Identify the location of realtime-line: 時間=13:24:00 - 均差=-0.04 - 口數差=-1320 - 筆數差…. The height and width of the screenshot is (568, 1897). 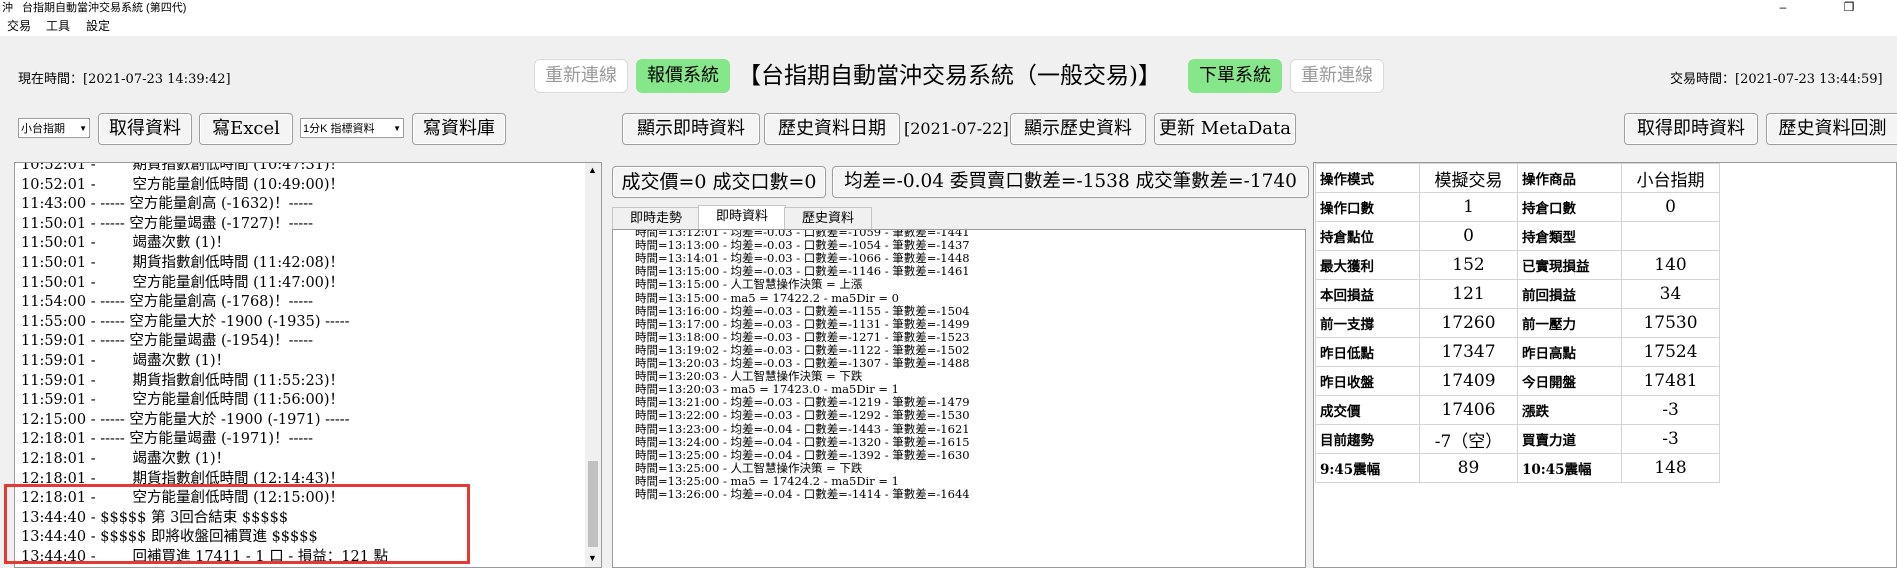
(802, 441).